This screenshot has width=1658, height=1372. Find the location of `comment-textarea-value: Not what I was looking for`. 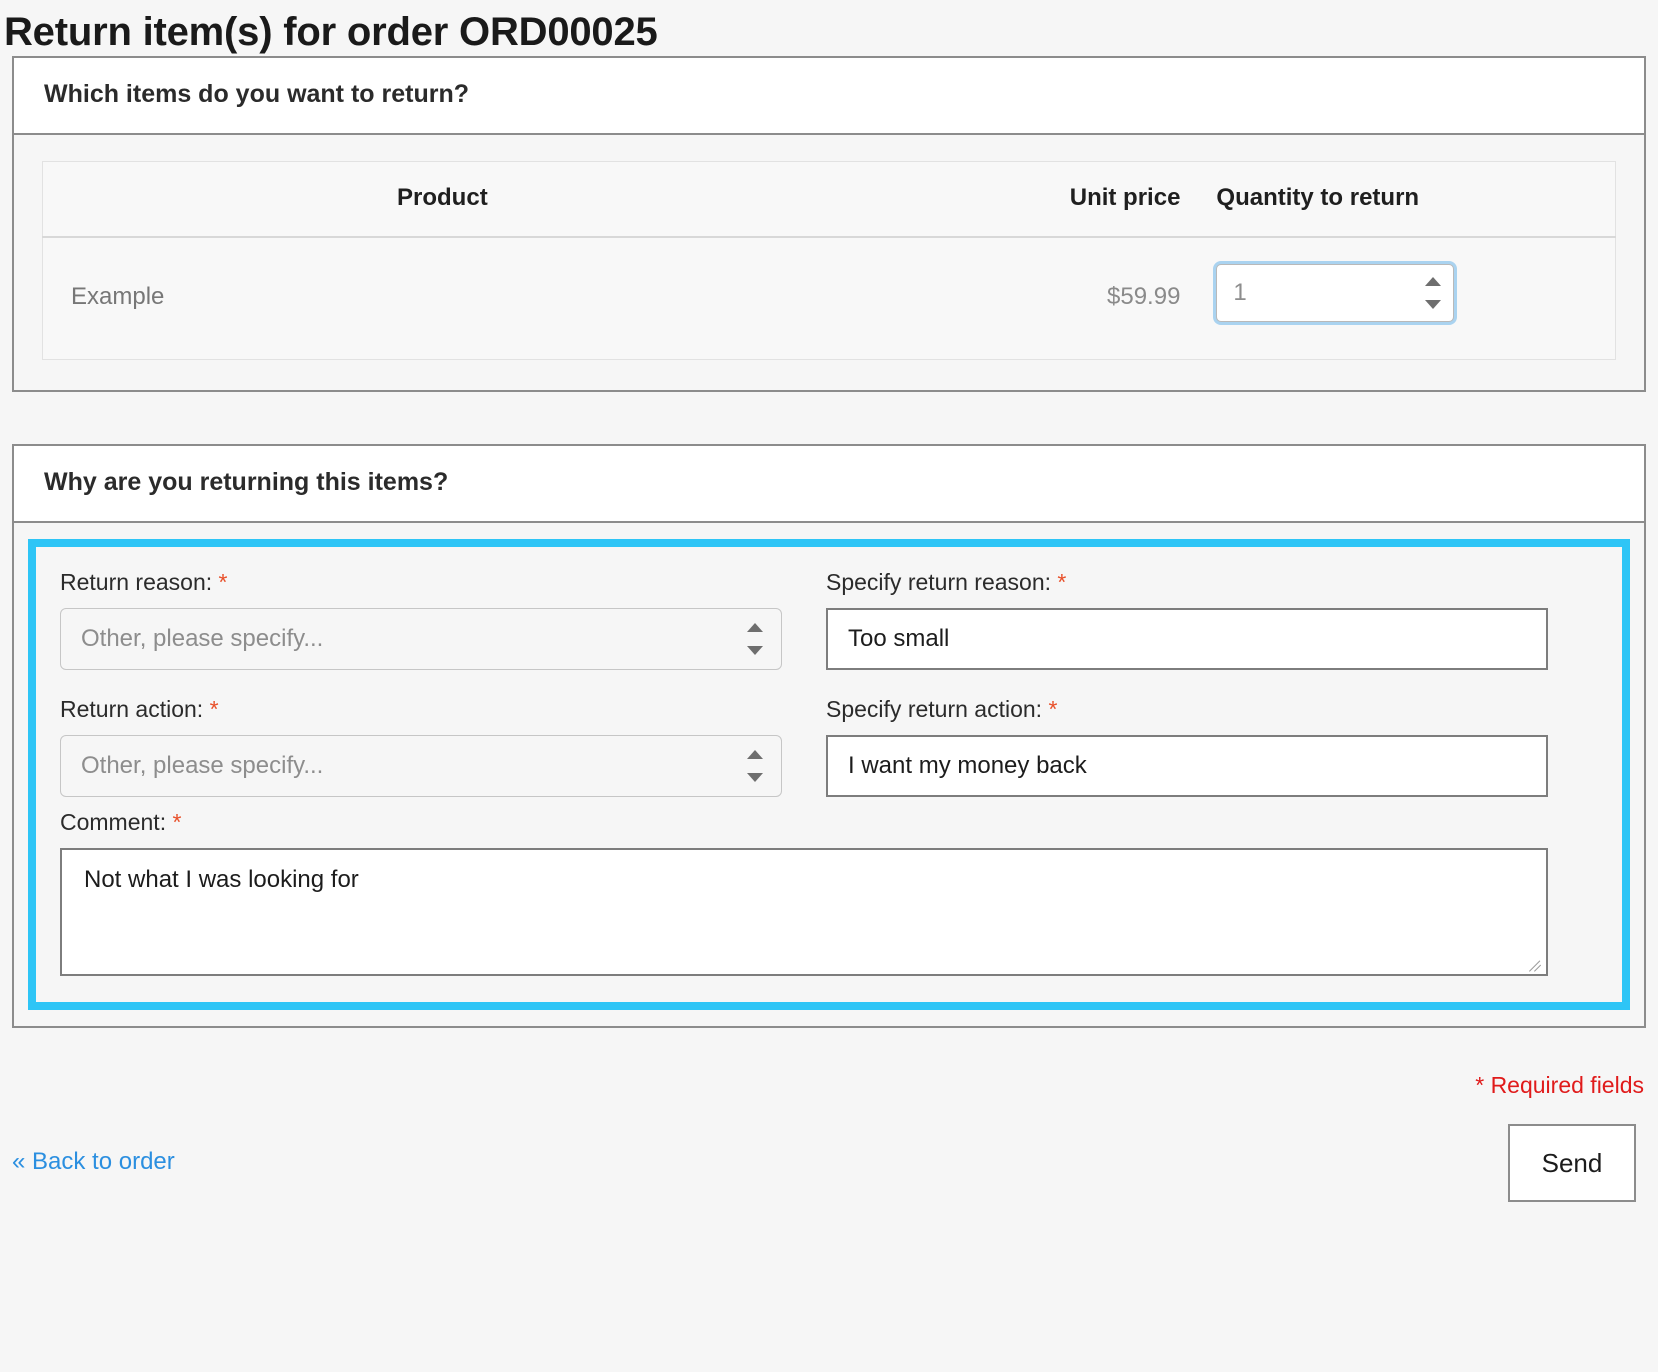

comment-textarea-value: Not what I was looking for is located at coordinates (221, 879).